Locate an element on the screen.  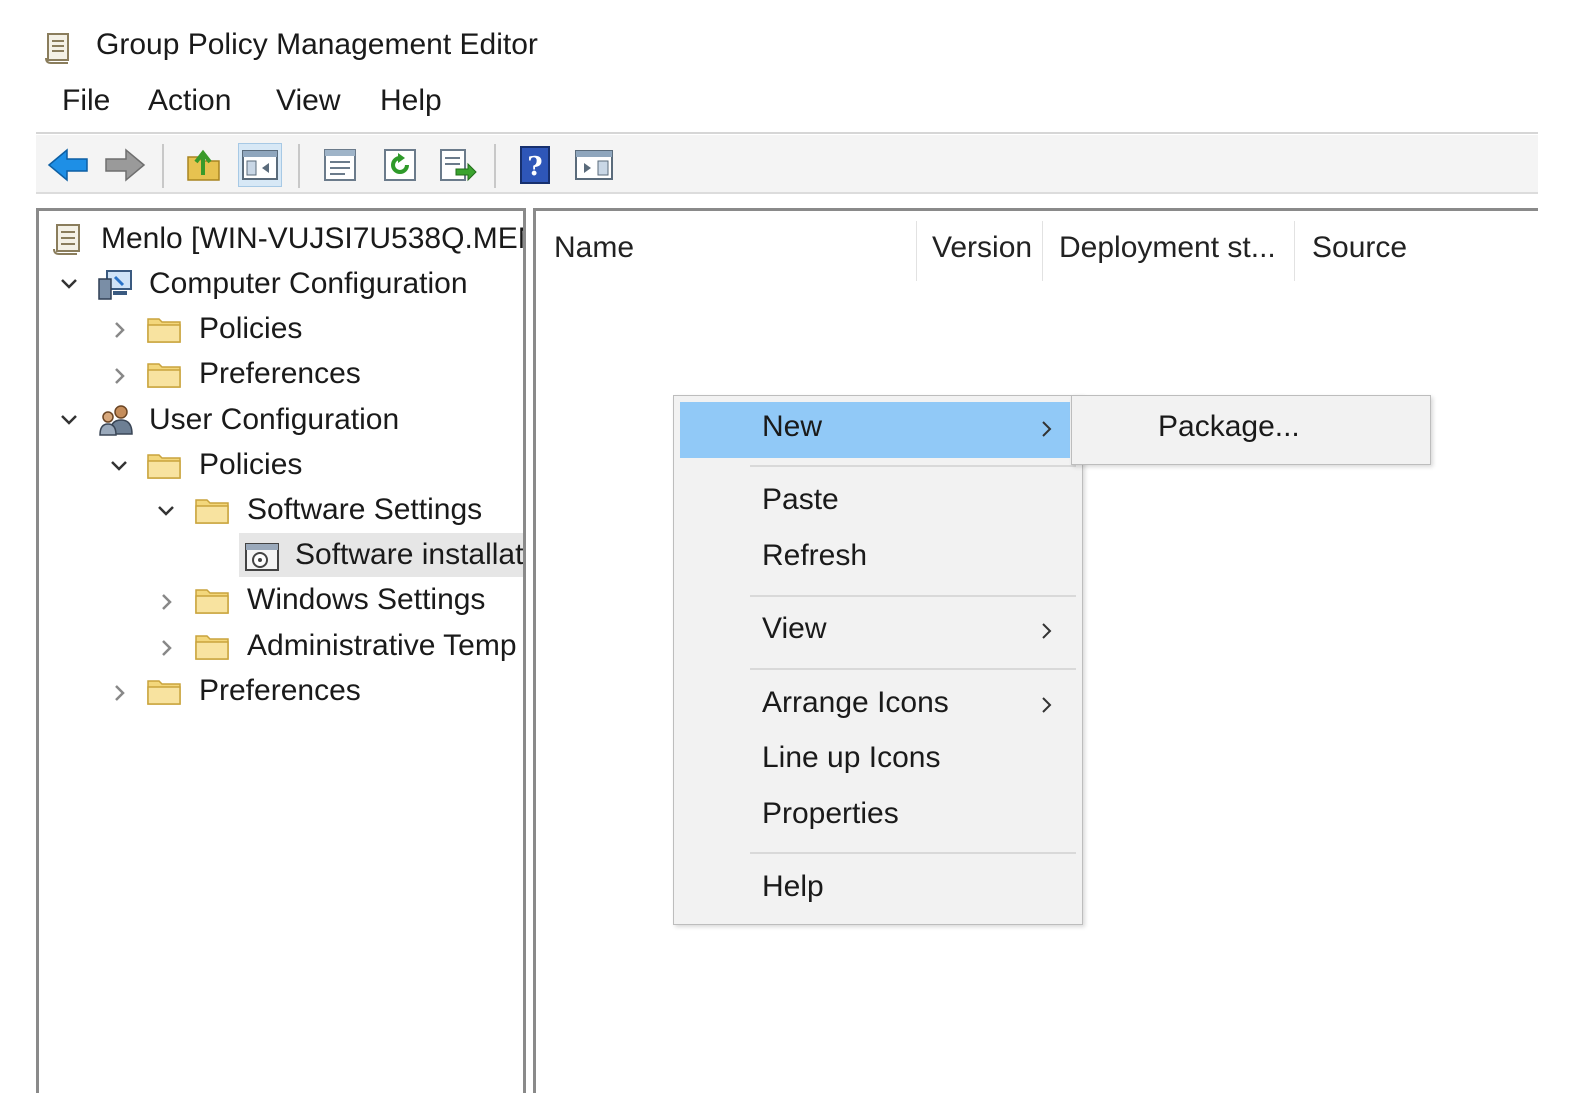
window-title: Group Policy Management Editor is located at coordinates (317, 44).